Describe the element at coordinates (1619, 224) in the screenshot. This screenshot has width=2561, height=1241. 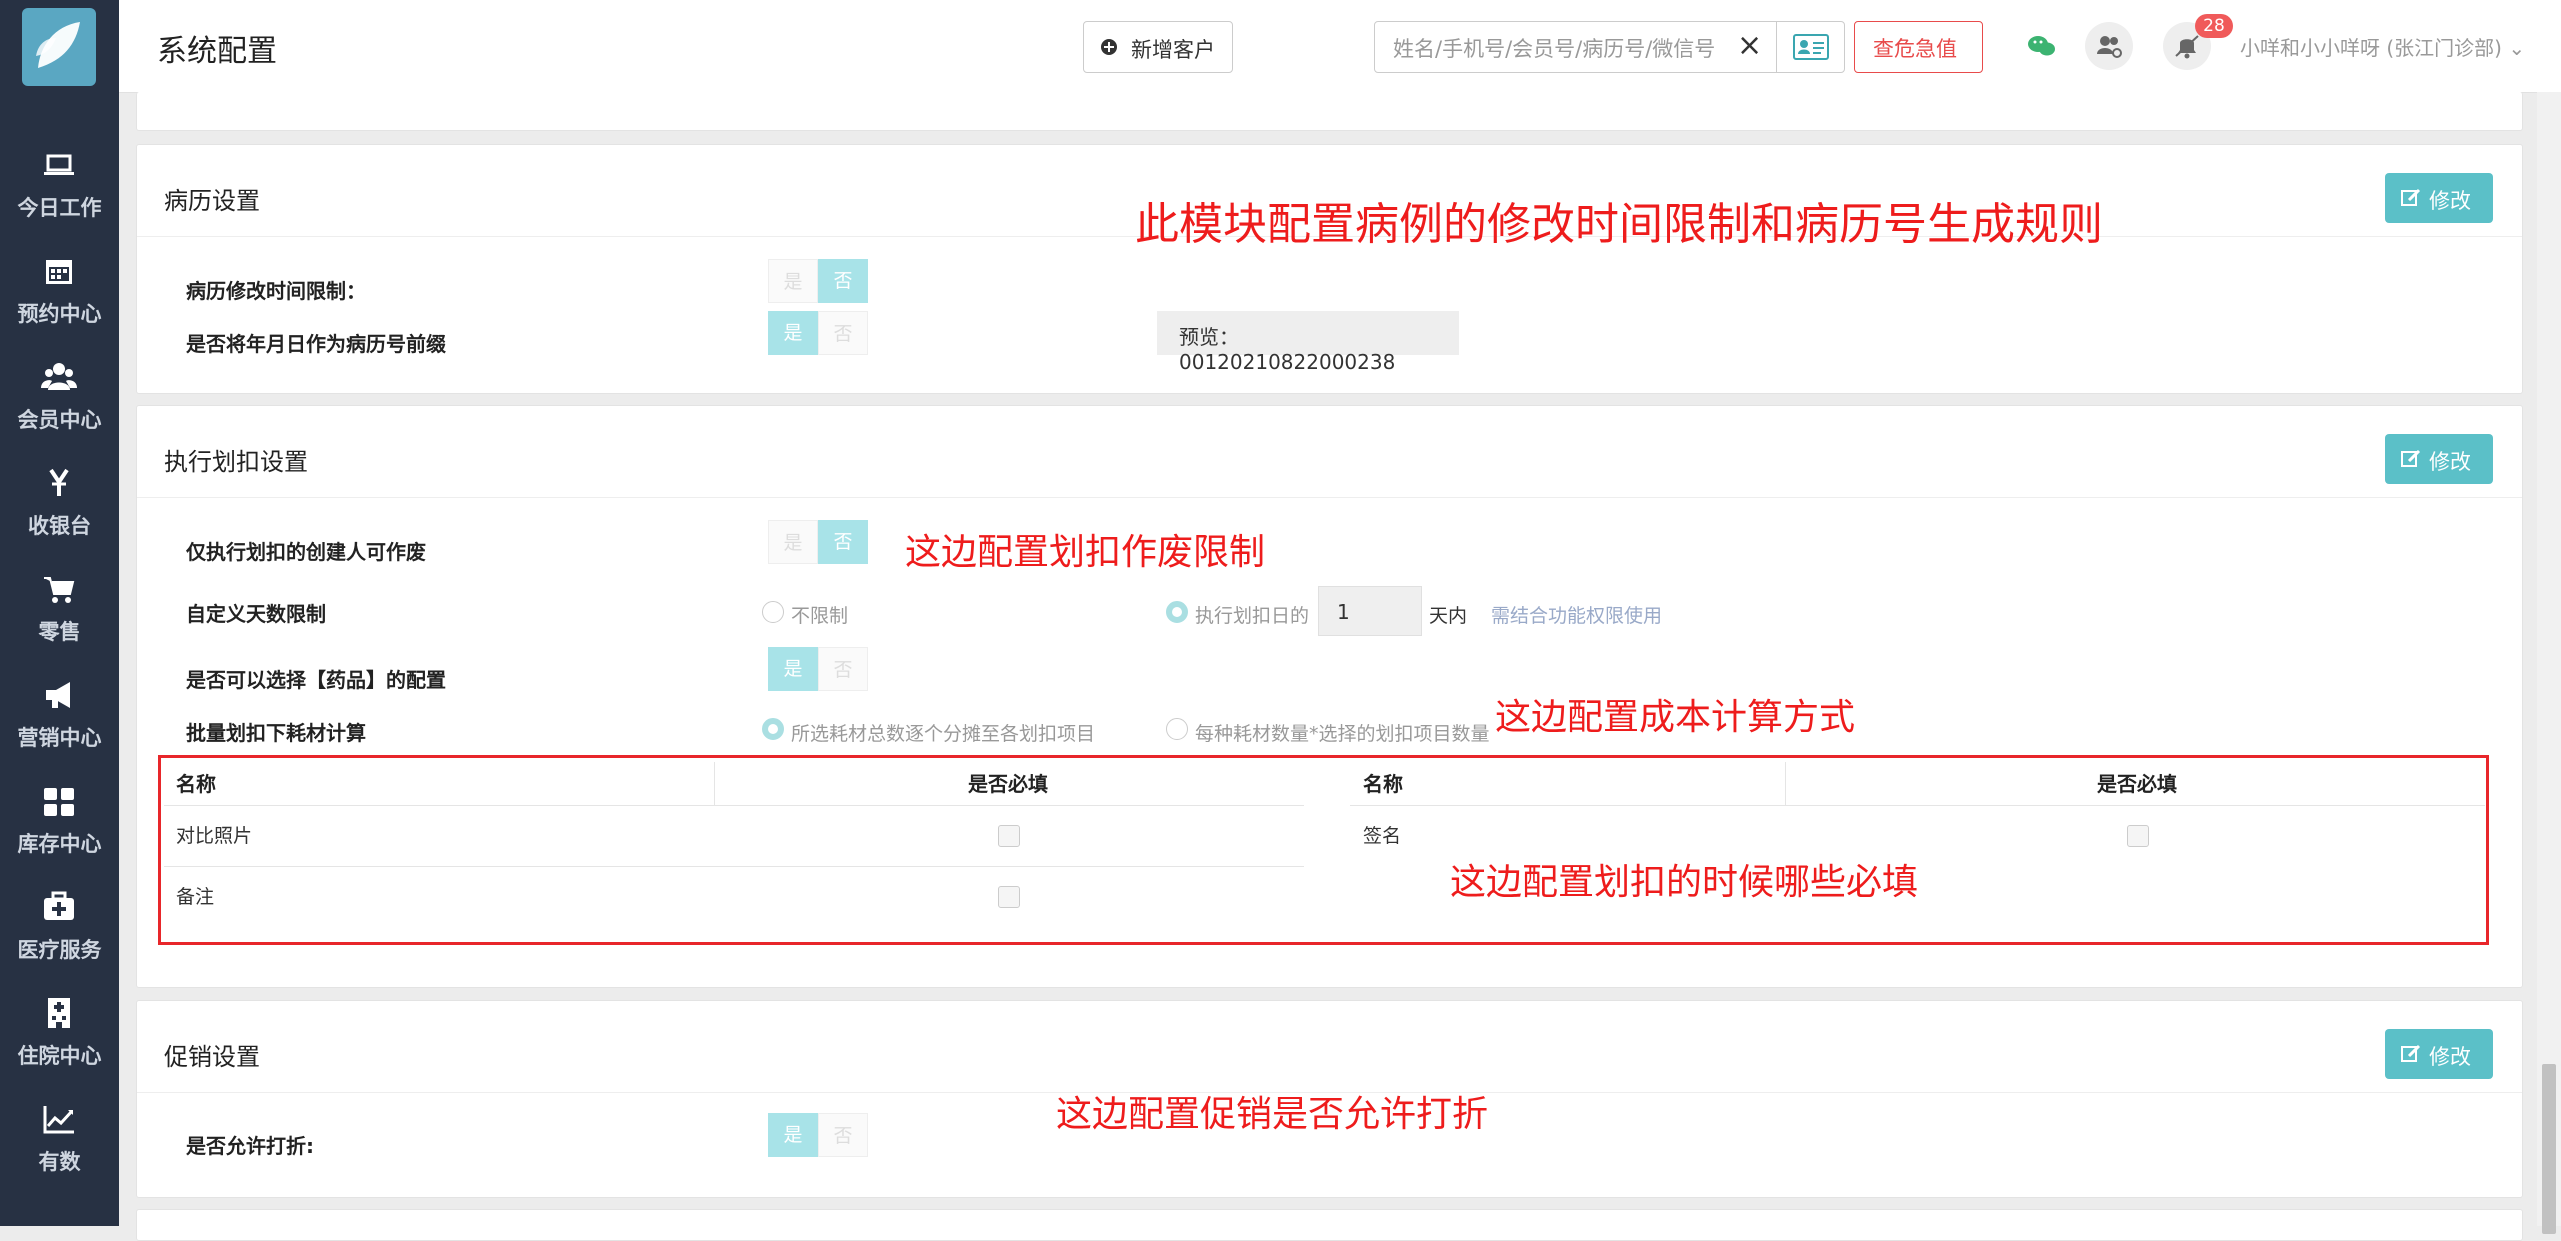
I see `annotation-medical-record: 此模块配置病例的修改时间限制和病历号生成规则` at that location.